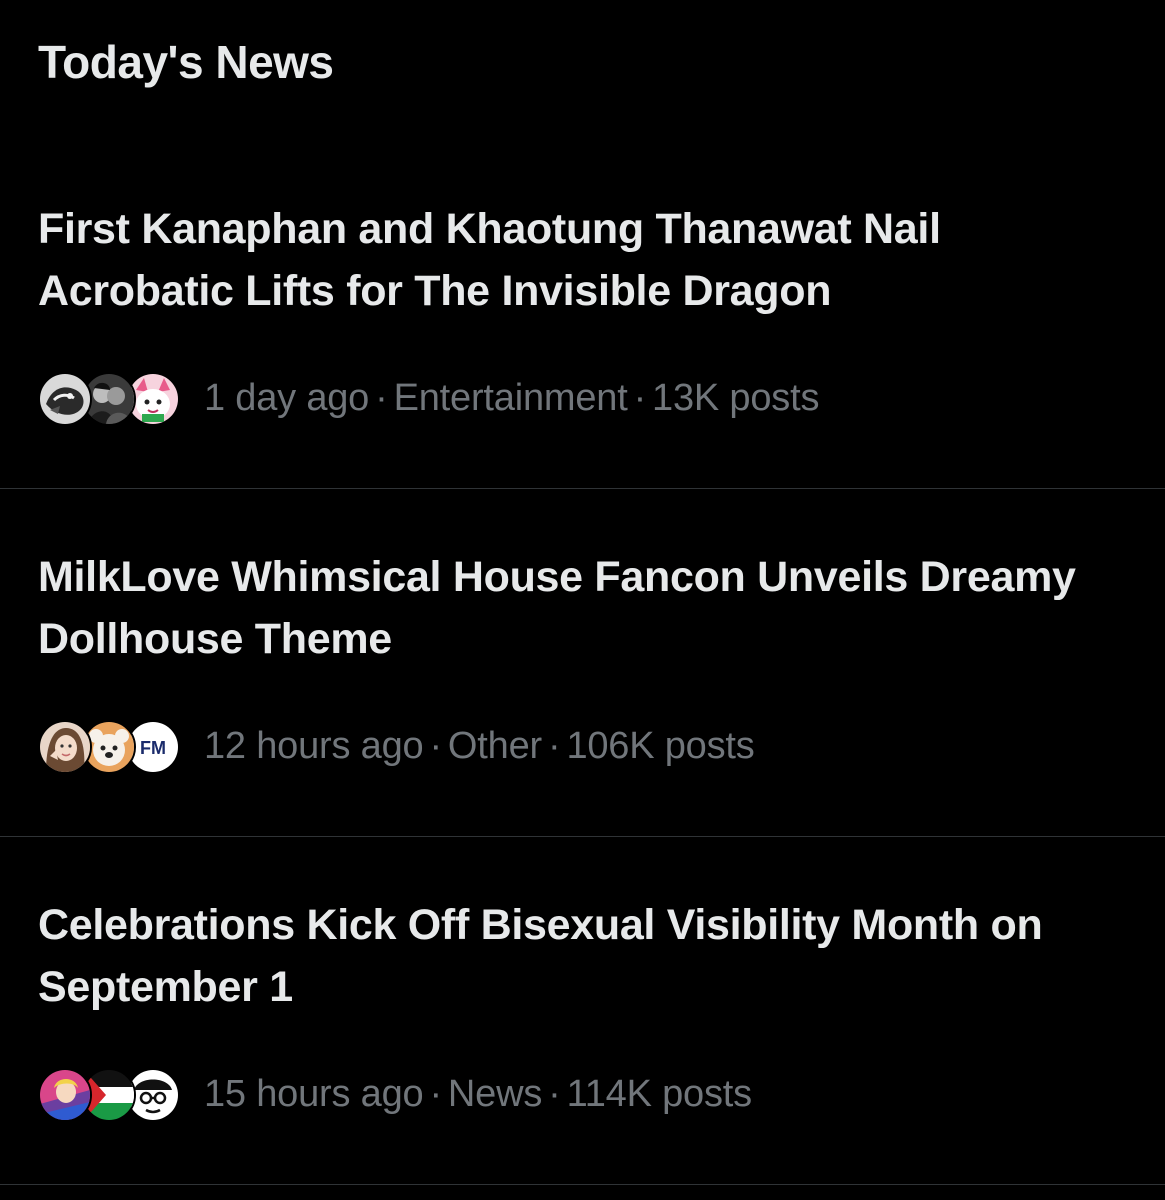 This screenshot has width=1165, height=1200. Describe the element at coordinates (65, 747) in the screenshot. I see `person-photo-avatar` at that location.